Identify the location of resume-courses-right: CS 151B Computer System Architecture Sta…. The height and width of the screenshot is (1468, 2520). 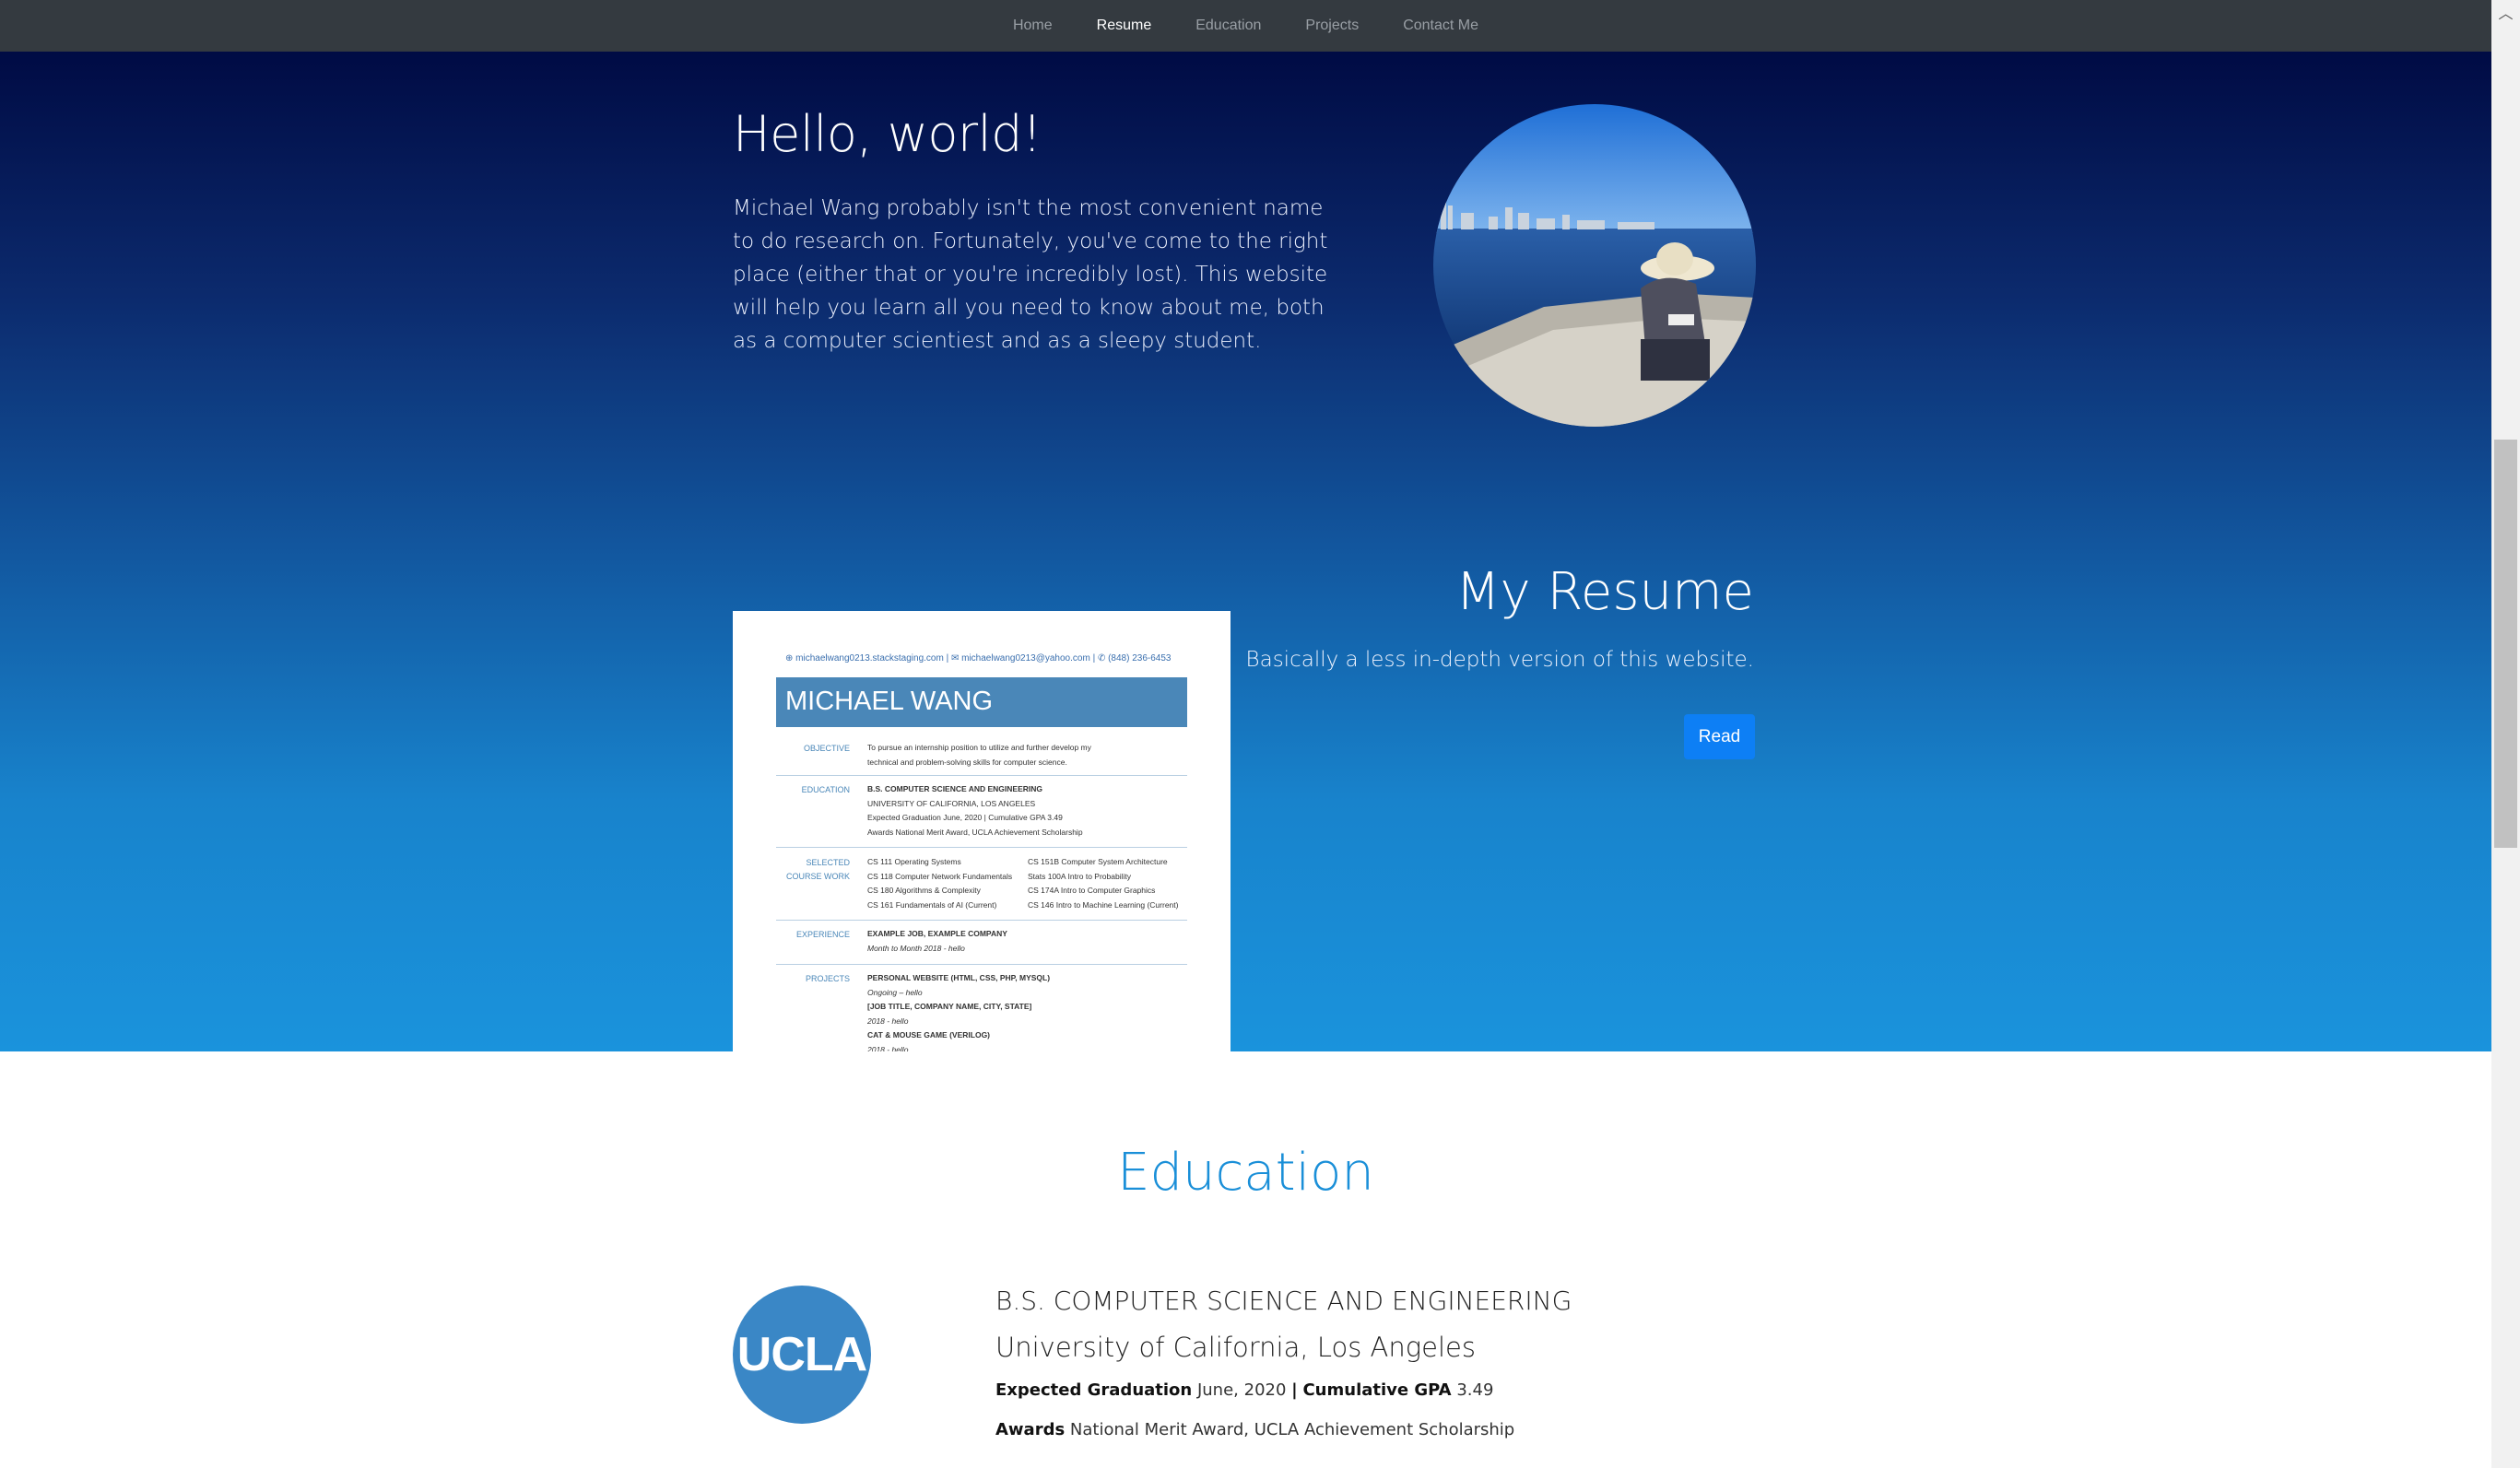
(1103, 883).